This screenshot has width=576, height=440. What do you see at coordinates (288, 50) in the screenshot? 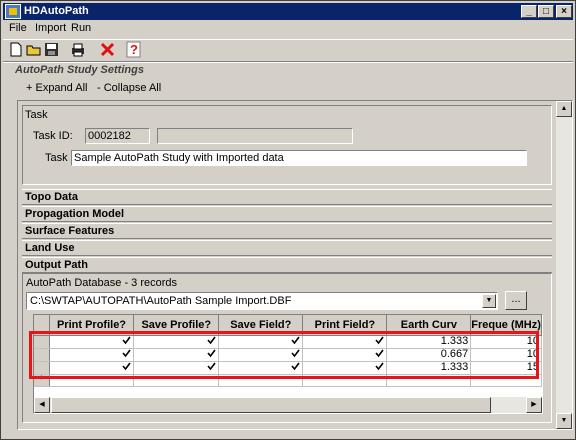
I see `toolbar: ?` at bounding box center [288, 50].